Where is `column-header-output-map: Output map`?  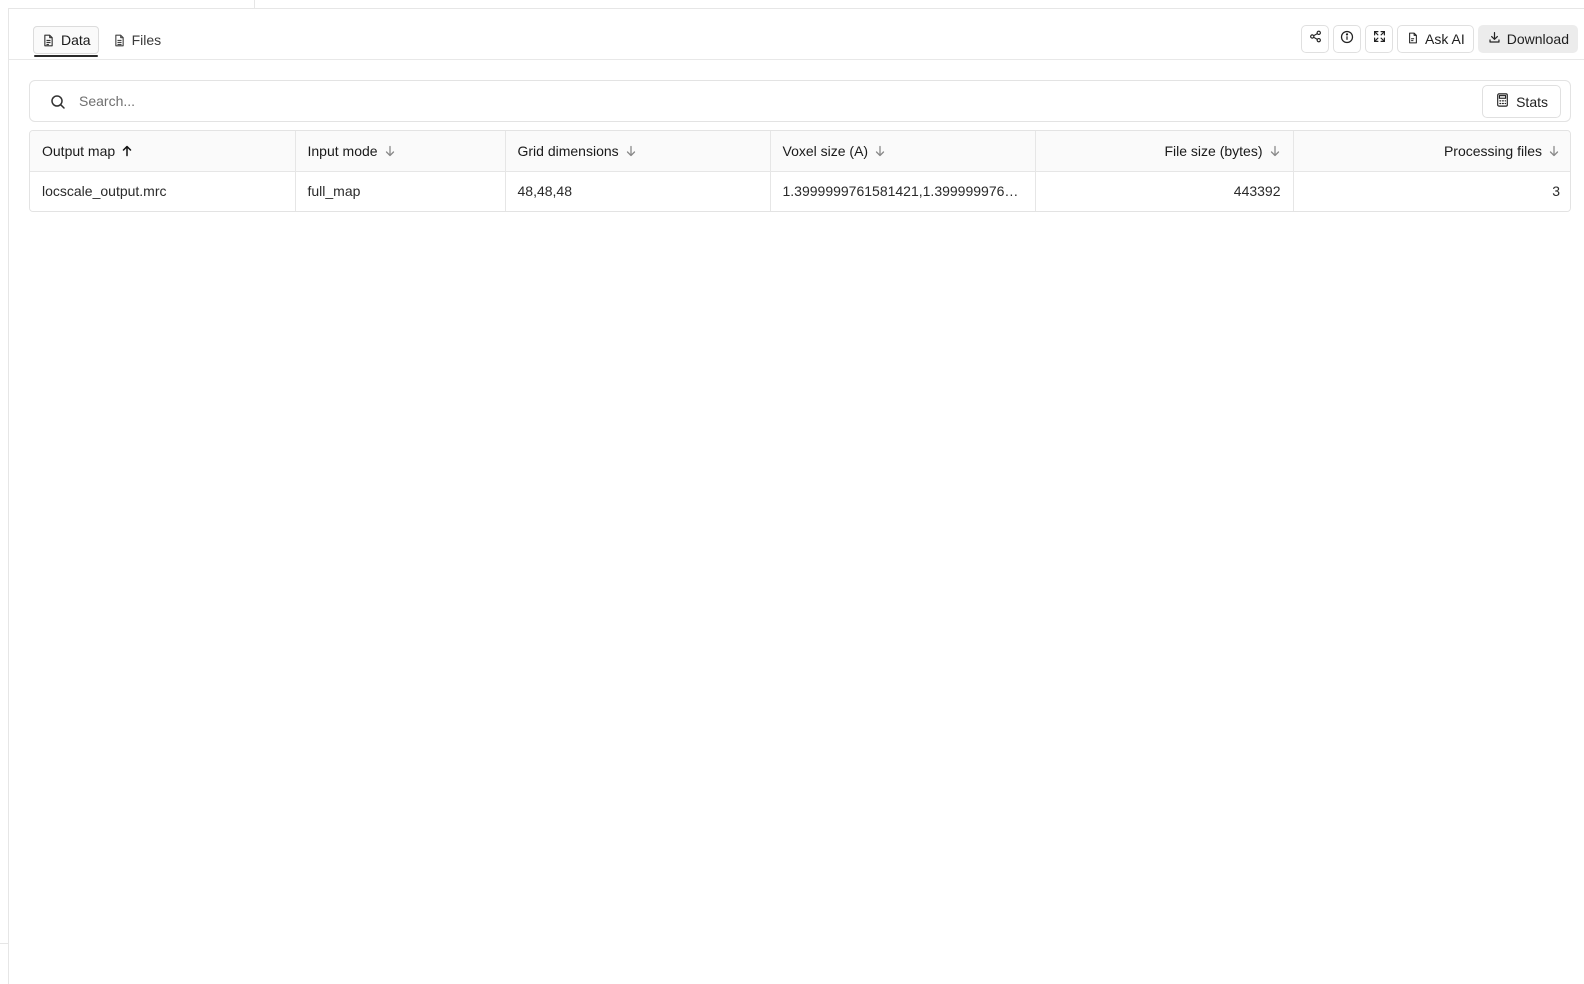 column-header-output-map: Output map is located at coordinates (163, 151).